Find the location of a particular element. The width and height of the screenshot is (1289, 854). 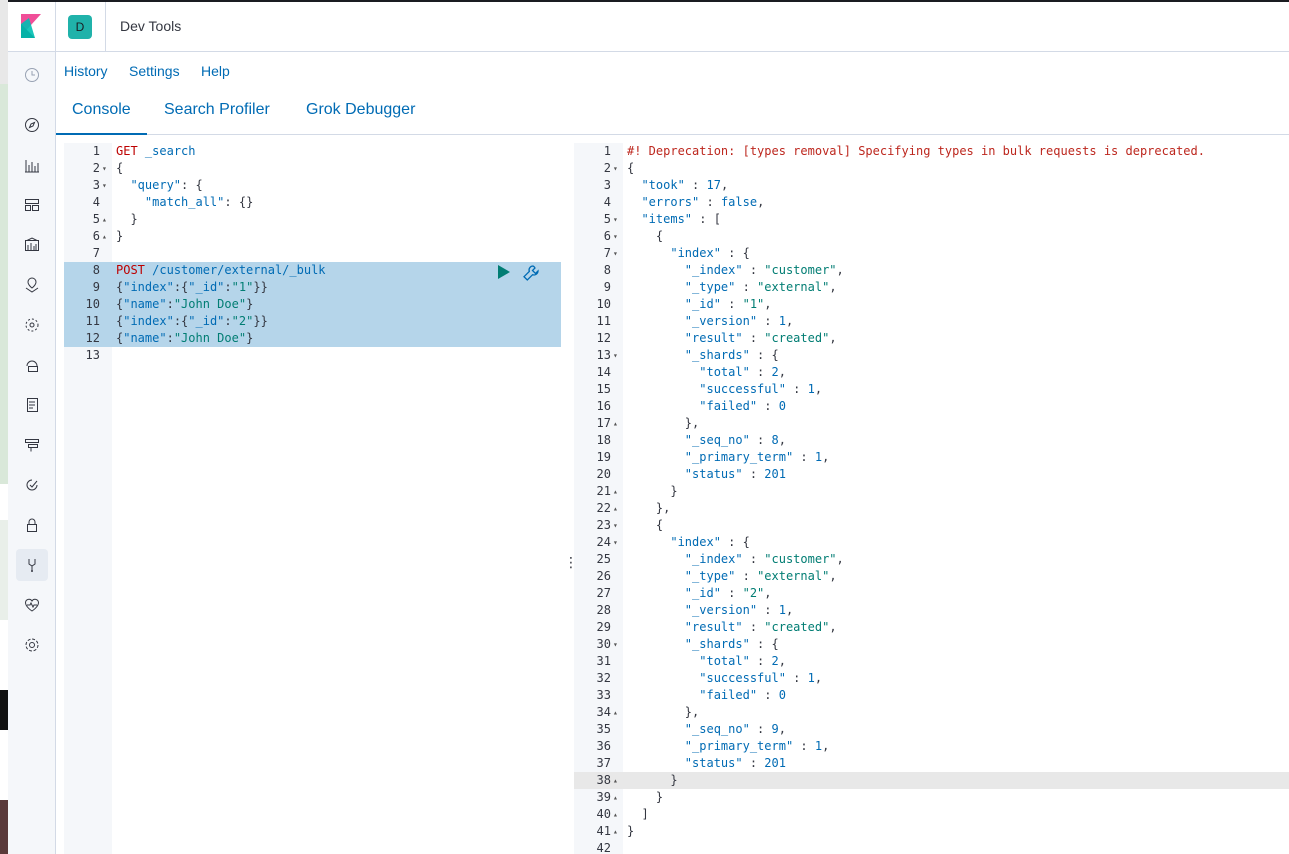

code-line: "successful" : 1, is located at coordinates (761, 678).